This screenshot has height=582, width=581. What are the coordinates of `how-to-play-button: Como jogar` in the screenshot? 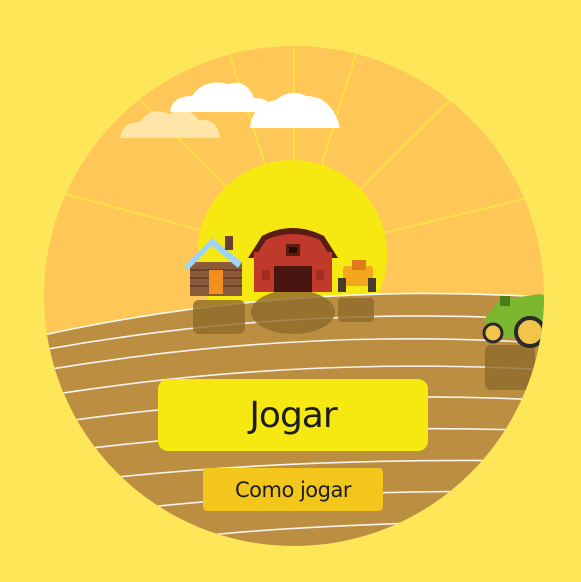 It's located at (293, 489).